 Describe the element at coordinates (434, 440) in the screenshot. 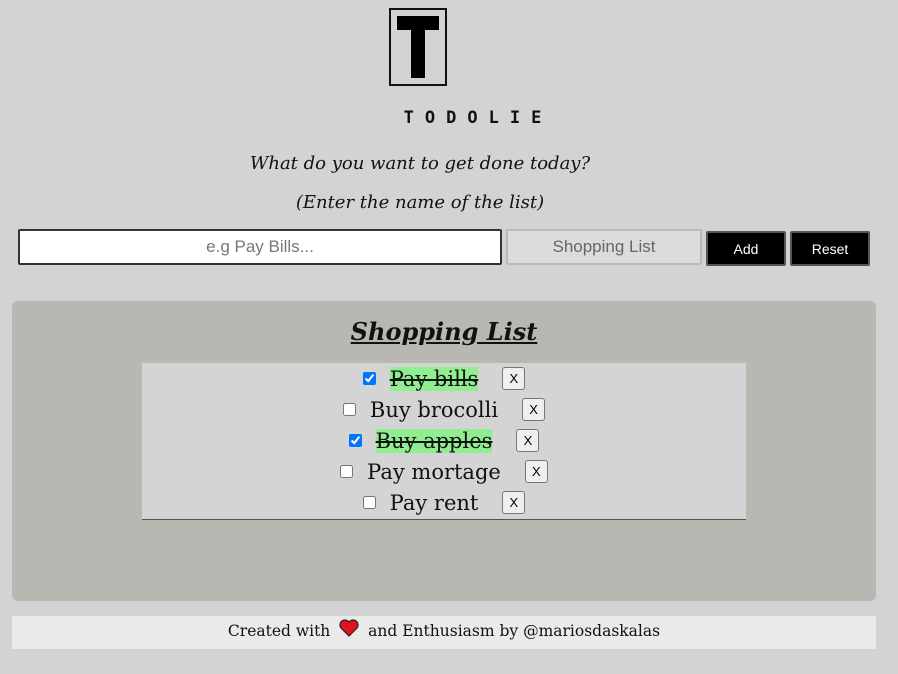

I see `item-text: Buy apples` at that location.